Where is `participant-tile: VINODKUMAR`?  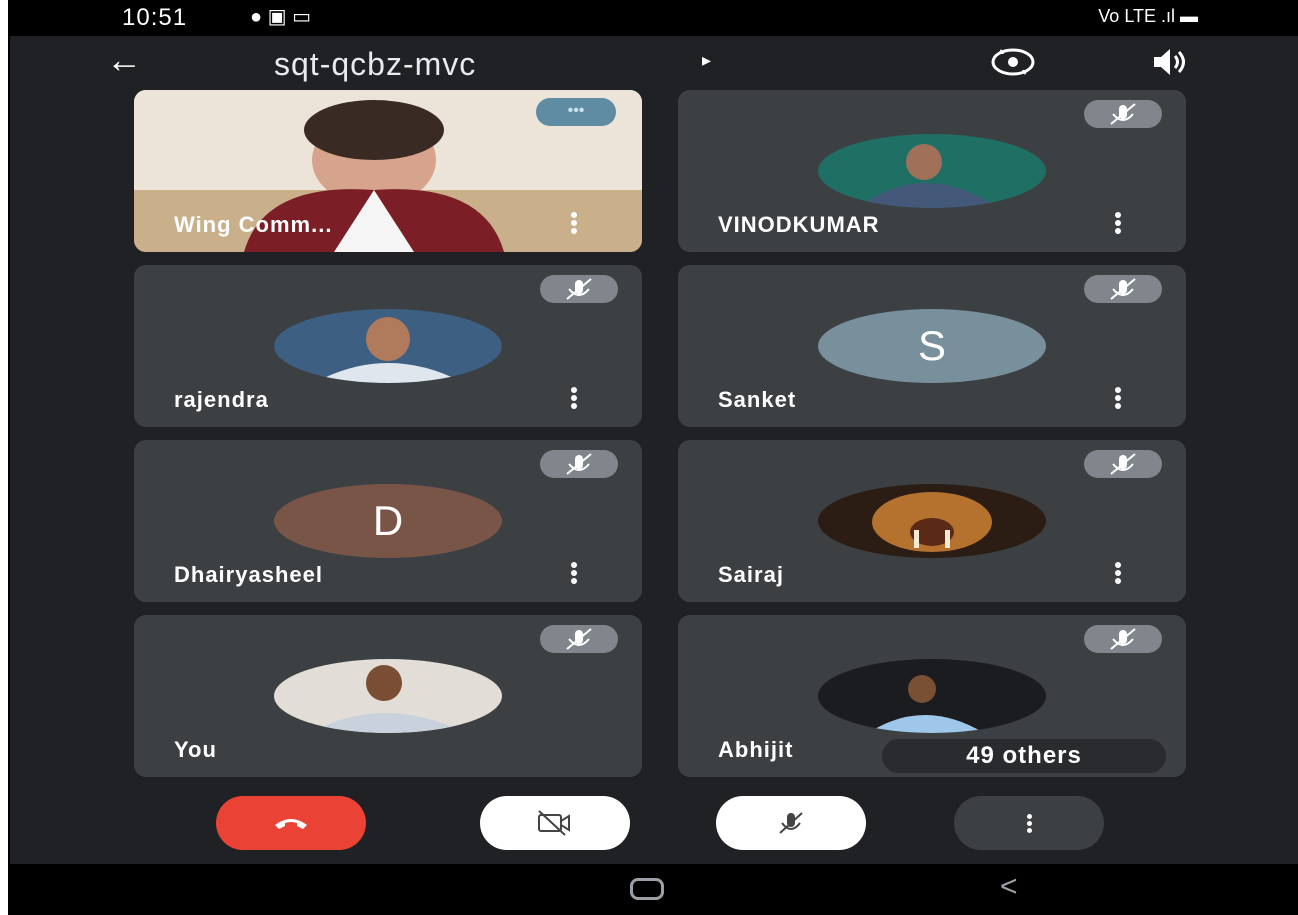
participant-tile: VINODKUMAR is located at coordinates (932, 171).